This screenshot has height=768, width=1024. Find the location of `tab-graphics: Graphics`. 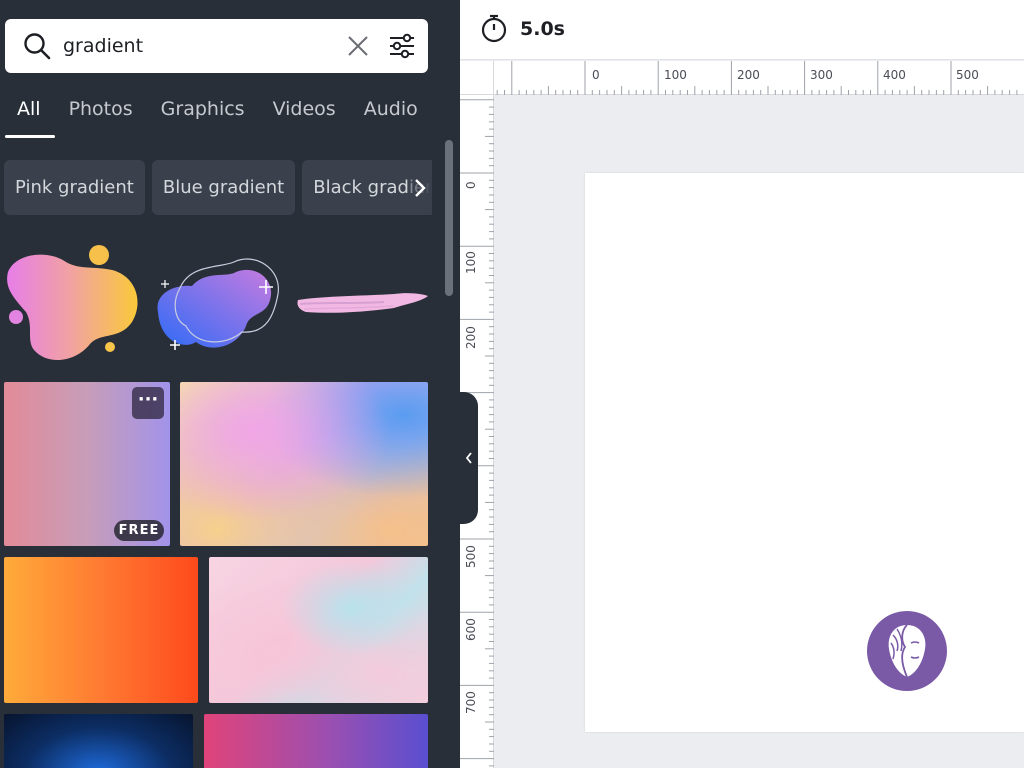

tab-graphics: Graphics is located at coordinates (203, 115).